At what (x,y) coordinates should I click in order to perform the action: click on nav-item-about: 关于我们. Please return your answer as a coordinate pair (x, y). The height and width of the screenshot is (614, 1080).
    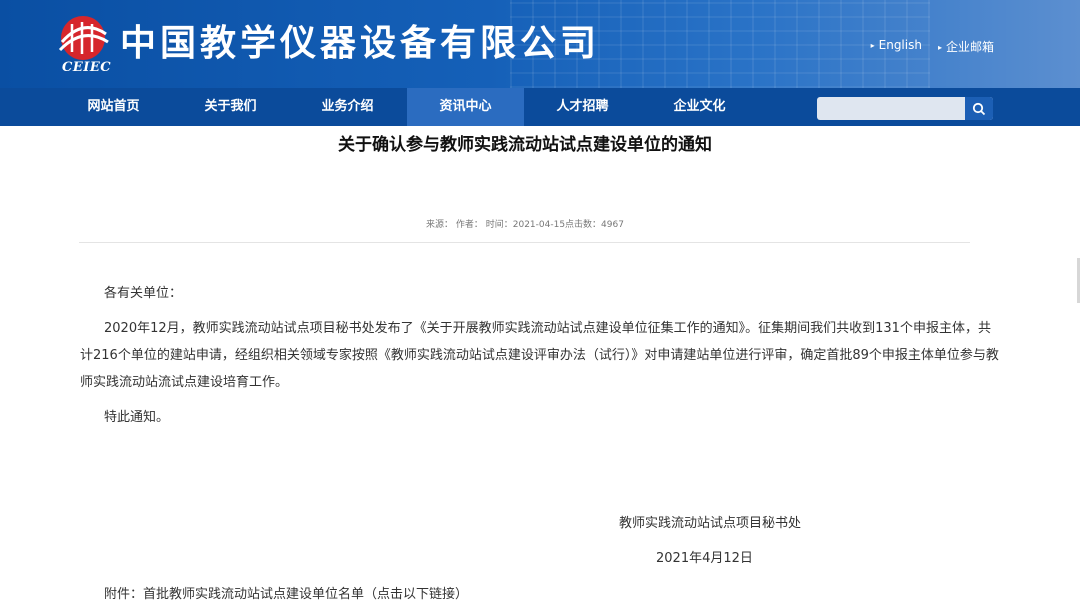
    Looking at the image, I should click on (230, 107).